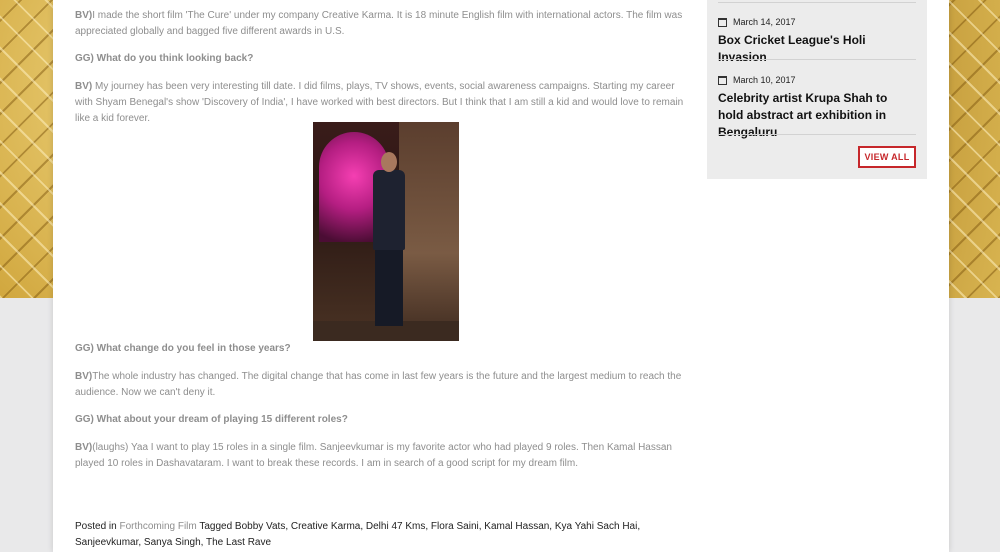 Image resolution: width=1000 pixels, height=552 pixels. Describe the element at coordinates (764, 22) in the screenshot. I see `post-date-text: March 14, 2017` at that location.